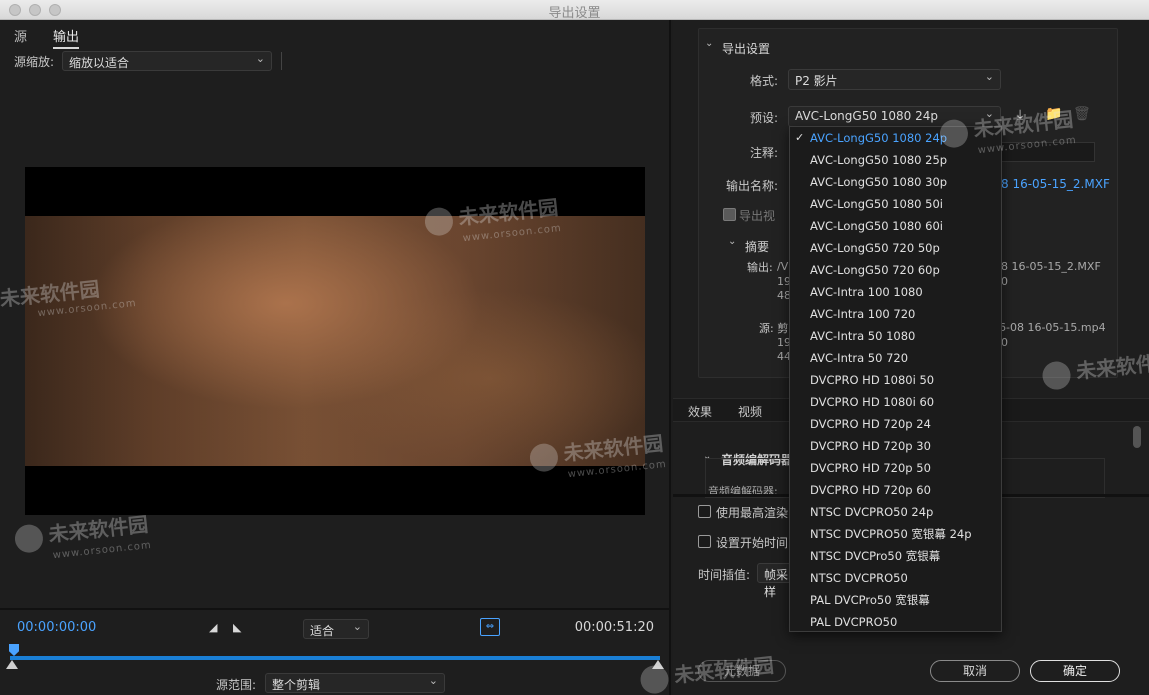 The height and width of the screenshot is (695, 1149). I want to click on preset-menu-item-label: AVC-LongG50 1080 60i, so click(876, 226).